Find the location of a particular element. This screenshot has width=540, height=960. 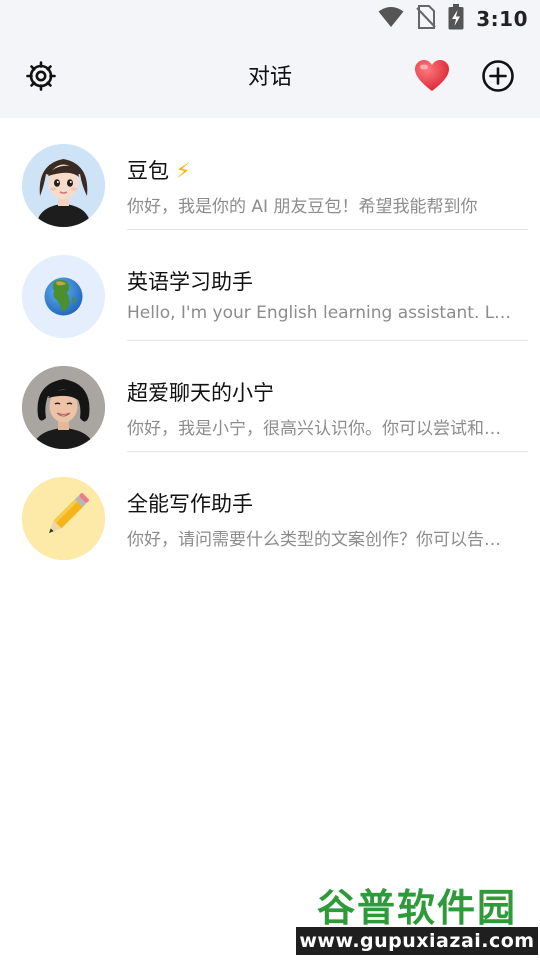

conversation-name: 英语学习助手 is located at coordinates (190, 282).